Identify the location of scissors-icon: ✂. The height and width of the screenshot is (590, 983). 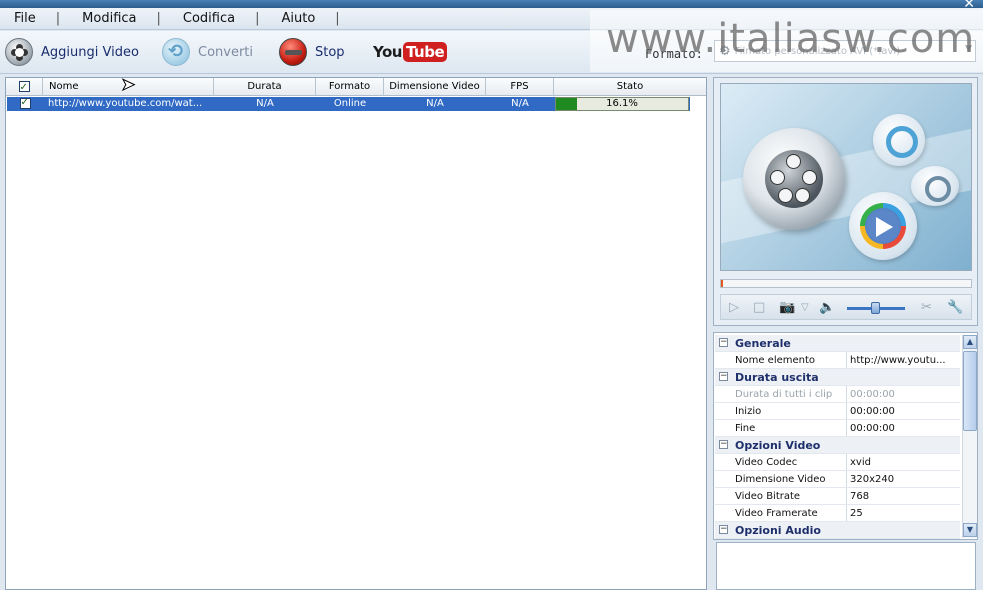
(926, 307).